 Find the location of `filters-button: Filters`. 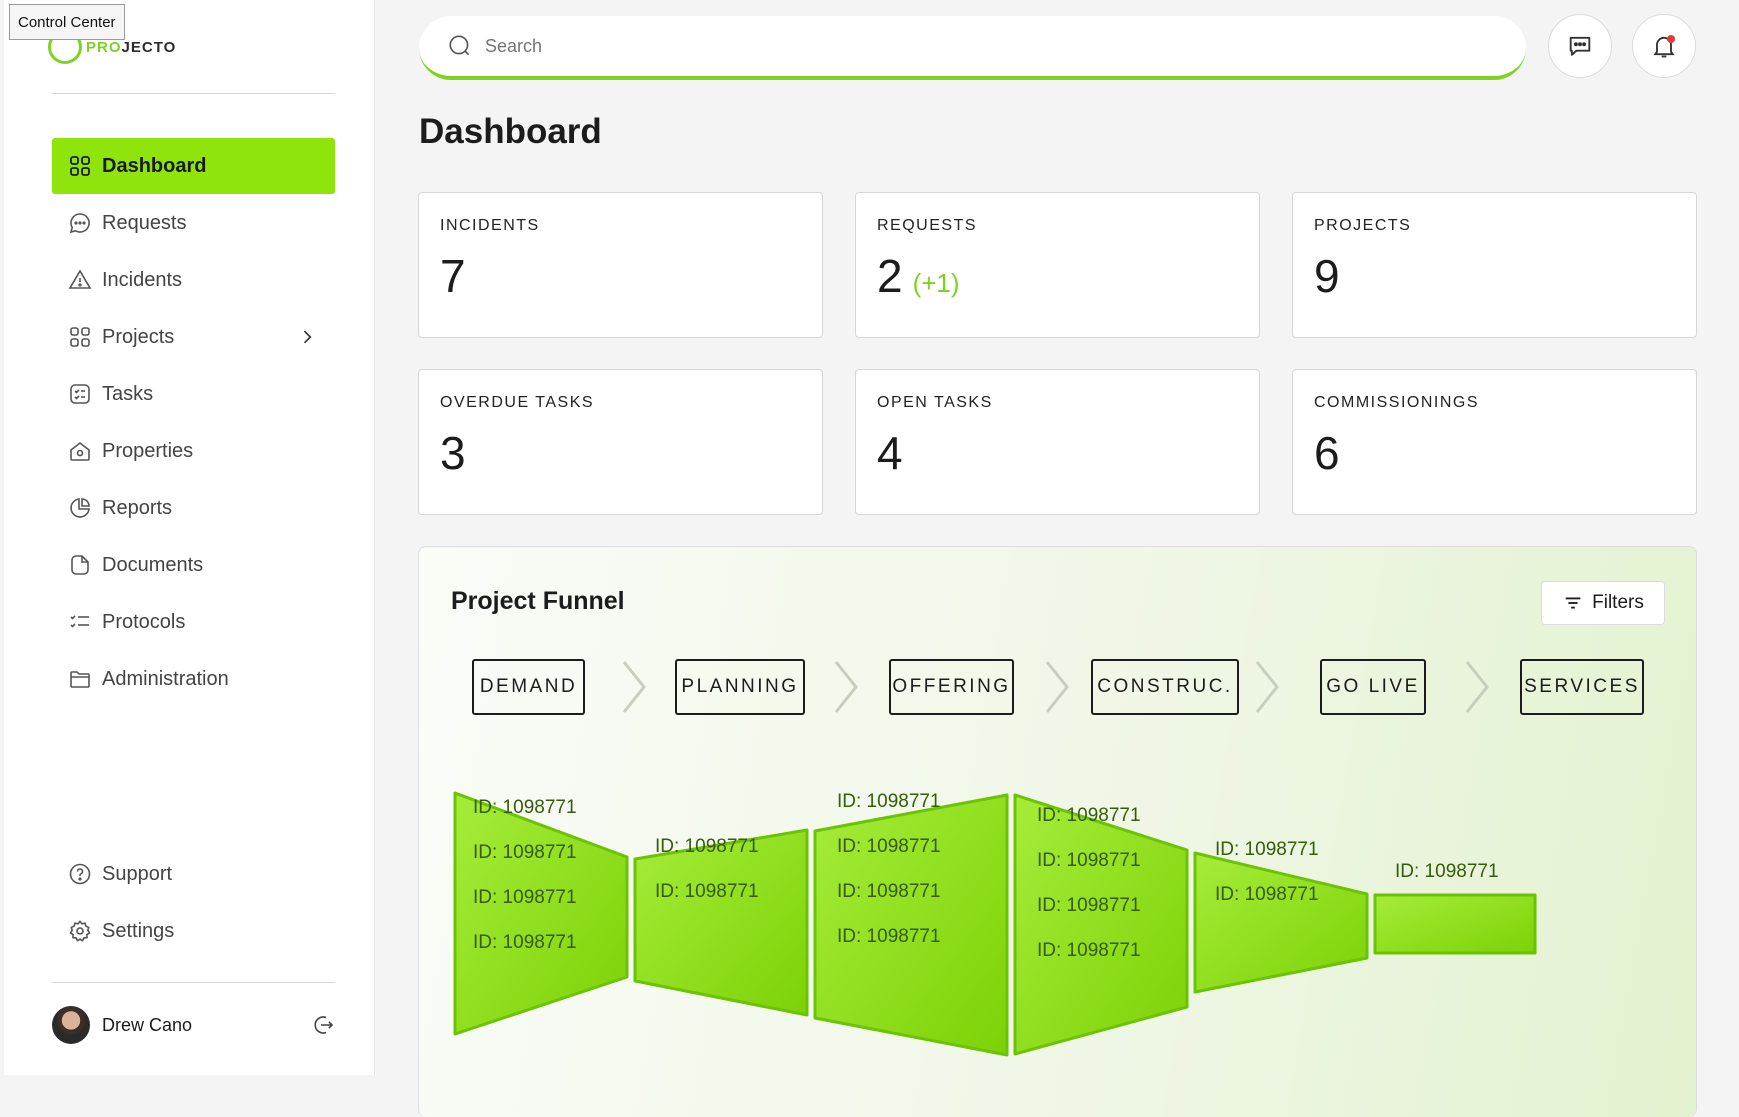

filters-button: Filters is located at coordinates (1603, 603).